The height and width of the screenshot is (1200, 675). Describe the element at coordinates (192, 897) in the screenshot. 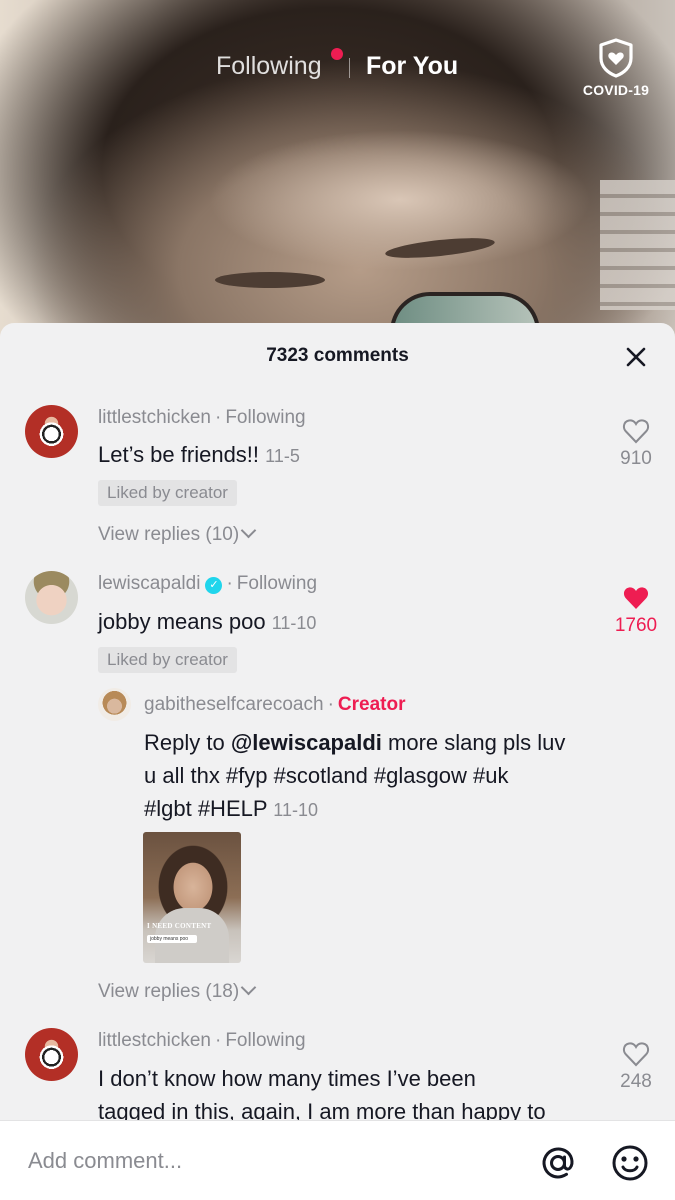

I see `reply-video-thumbnail: I NEED CONTENT jobby means poo` at that location.